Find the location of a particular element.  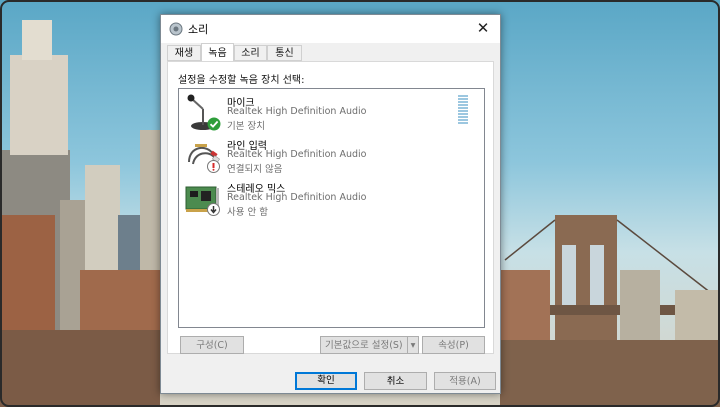

device-status: 기본 장치 is located at coordinates (246, 126).